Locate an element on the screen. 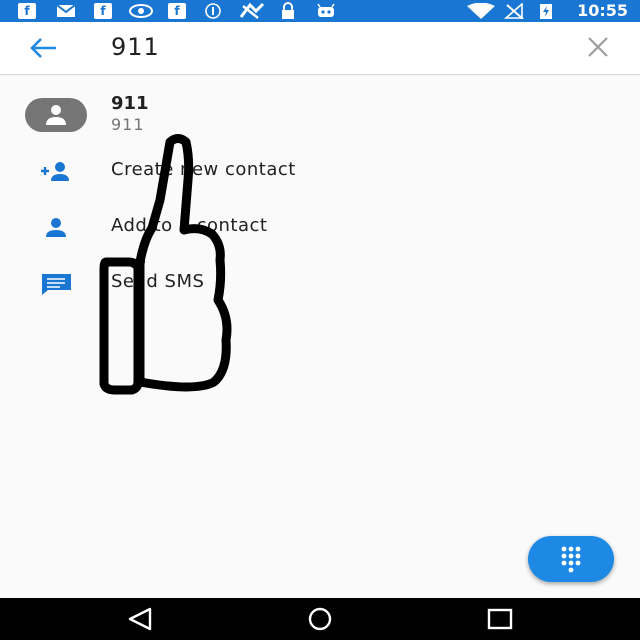  dialpad-fab is located at coordinates (571, 559).